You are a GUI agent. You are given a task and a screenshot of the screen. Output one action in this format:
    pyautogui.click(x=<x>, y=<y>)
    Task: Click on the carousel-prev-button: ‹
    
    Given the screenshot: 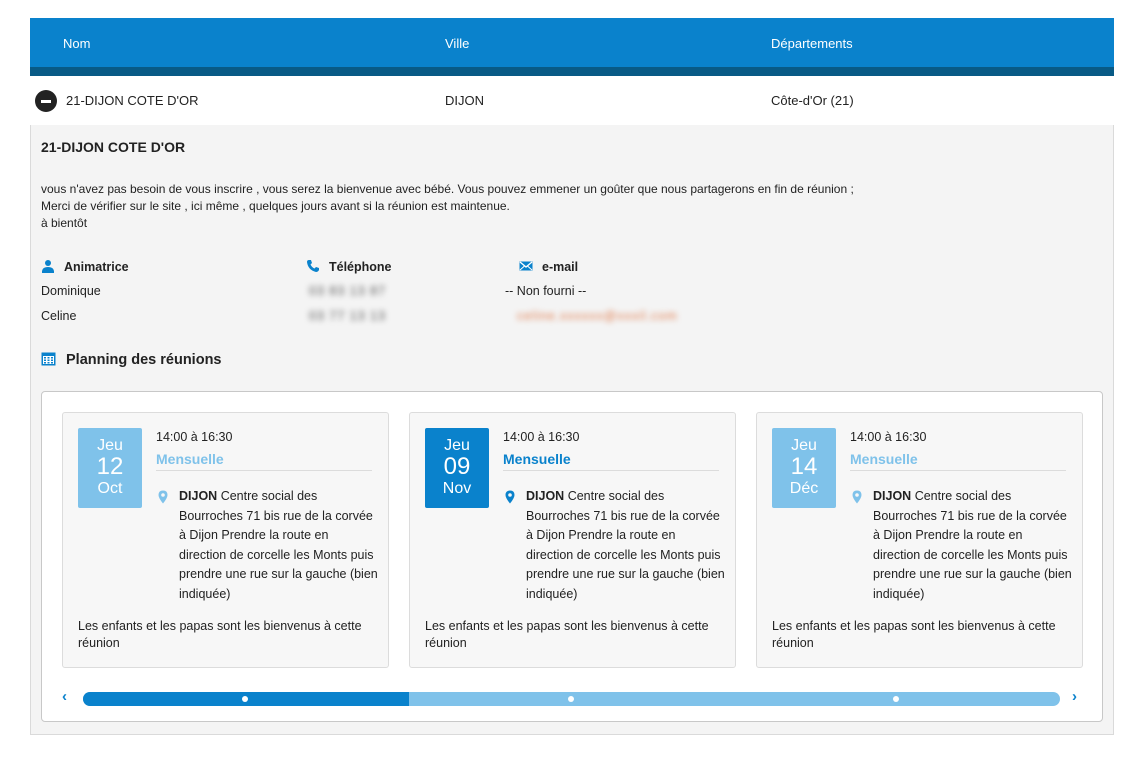 What is the action you would take?
    pyautogui.click(x=68, y=696)
    